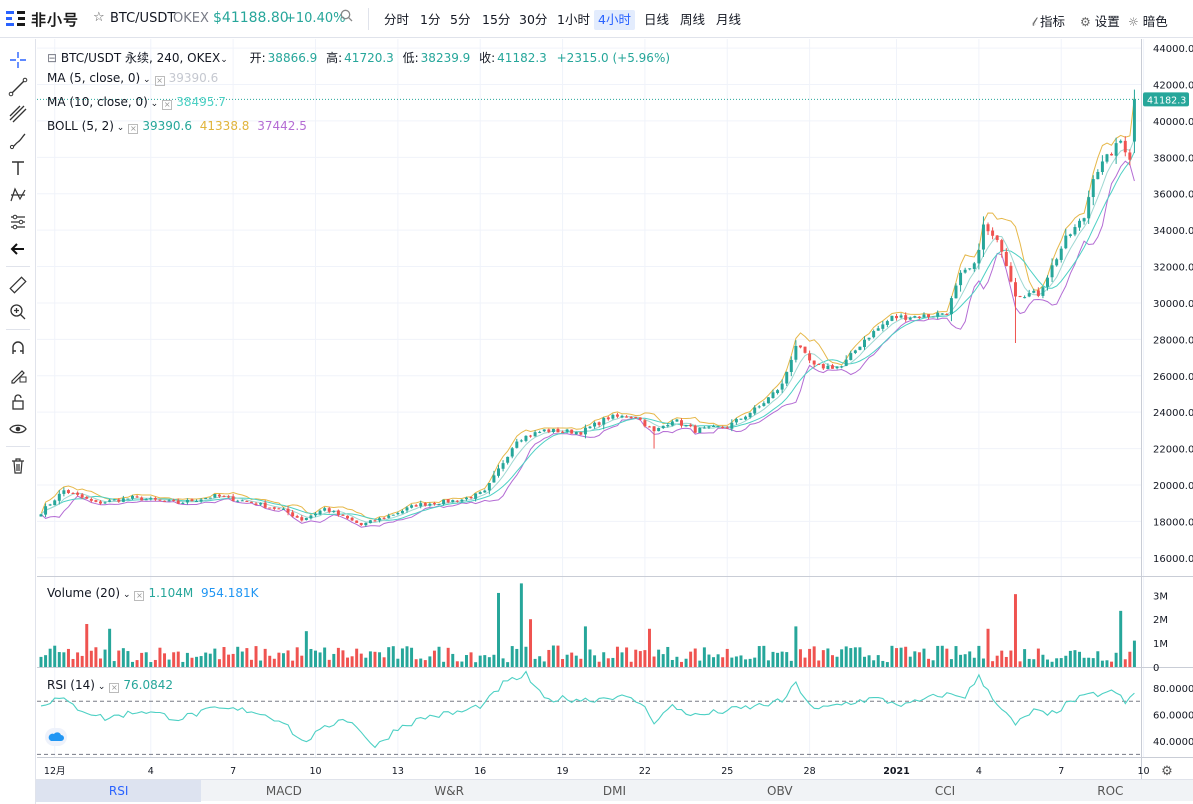  Describe the element at coordinates (1173, 742) in the screenshot. I see `rsi-tick-label: 40.0000` at that location.